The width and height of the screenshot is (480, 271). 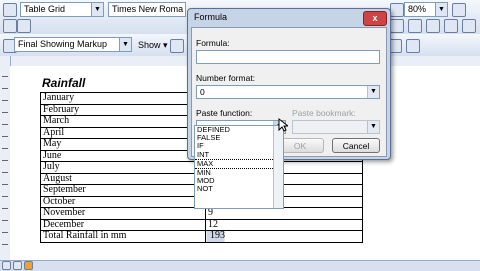 What do you see at coordinates (324, 113) in the screenshot?
I see `paste-bookmark-label: Paste bookmark:` at bounding box center [324, 113].